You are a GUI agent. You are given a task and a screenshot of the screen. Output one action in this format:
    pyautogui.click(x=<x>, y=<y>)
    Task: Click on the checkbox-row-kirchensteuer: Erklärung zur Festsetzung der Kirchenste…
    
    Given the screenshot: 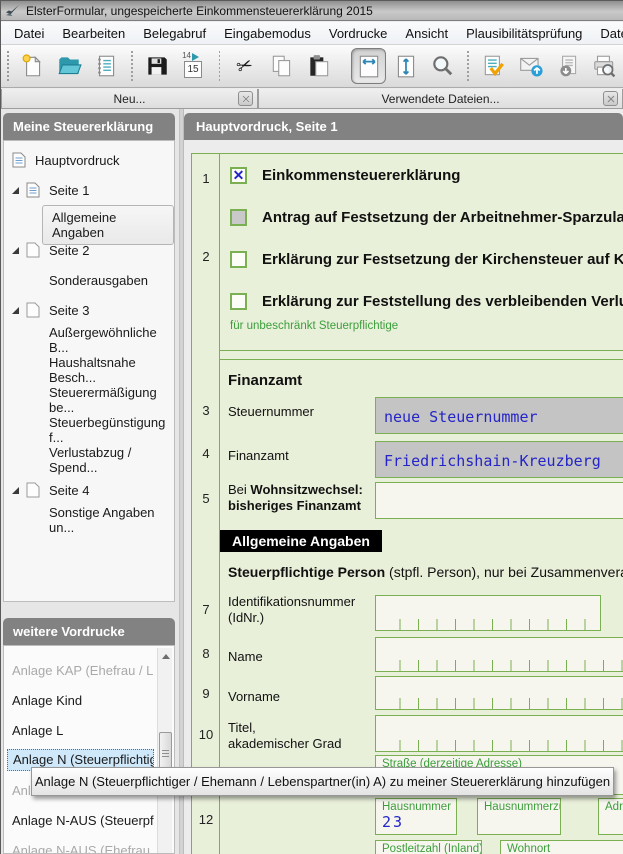 What is the action you would take?
    pyautogui.click(x=426, y=259)
    